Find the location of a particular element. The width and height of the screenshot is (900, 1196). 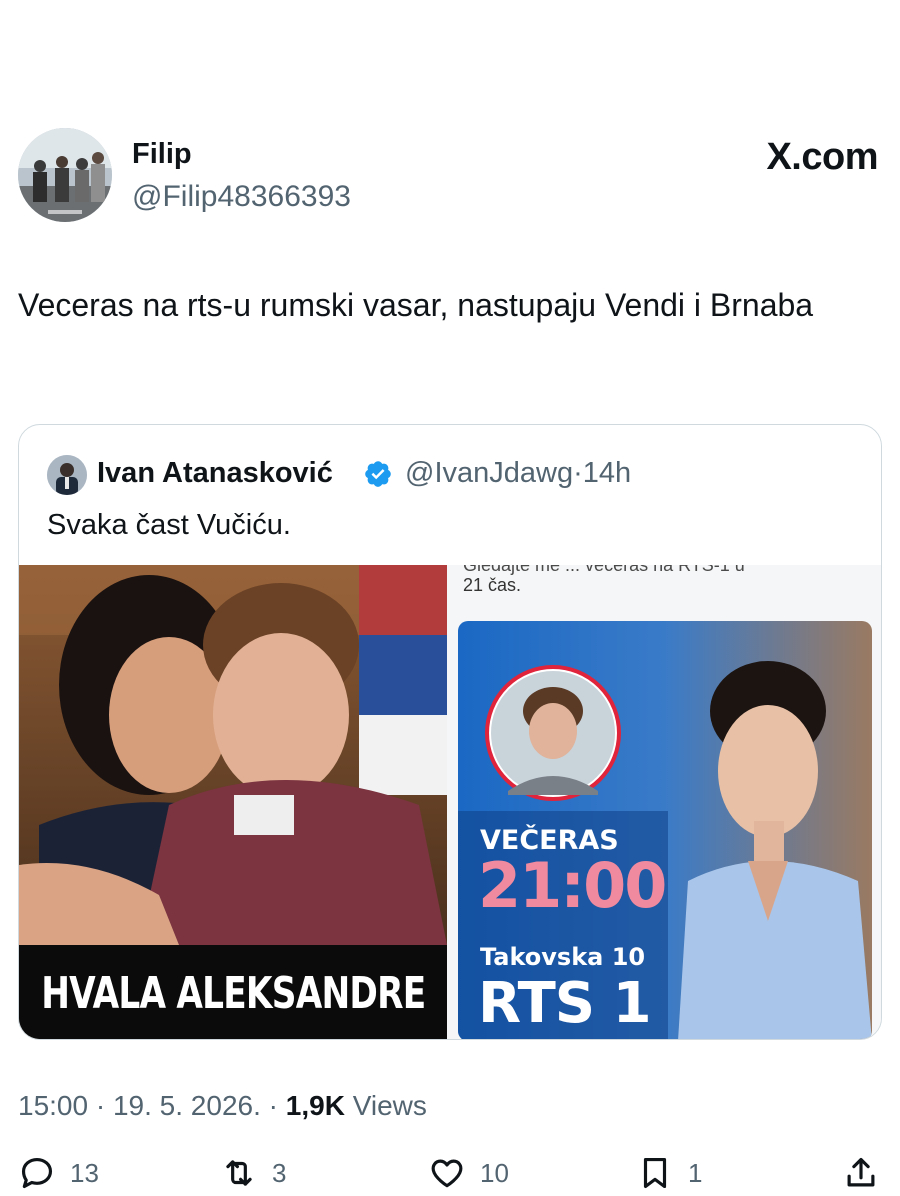

like-count: 10 is located at coordinates (494, 1172).